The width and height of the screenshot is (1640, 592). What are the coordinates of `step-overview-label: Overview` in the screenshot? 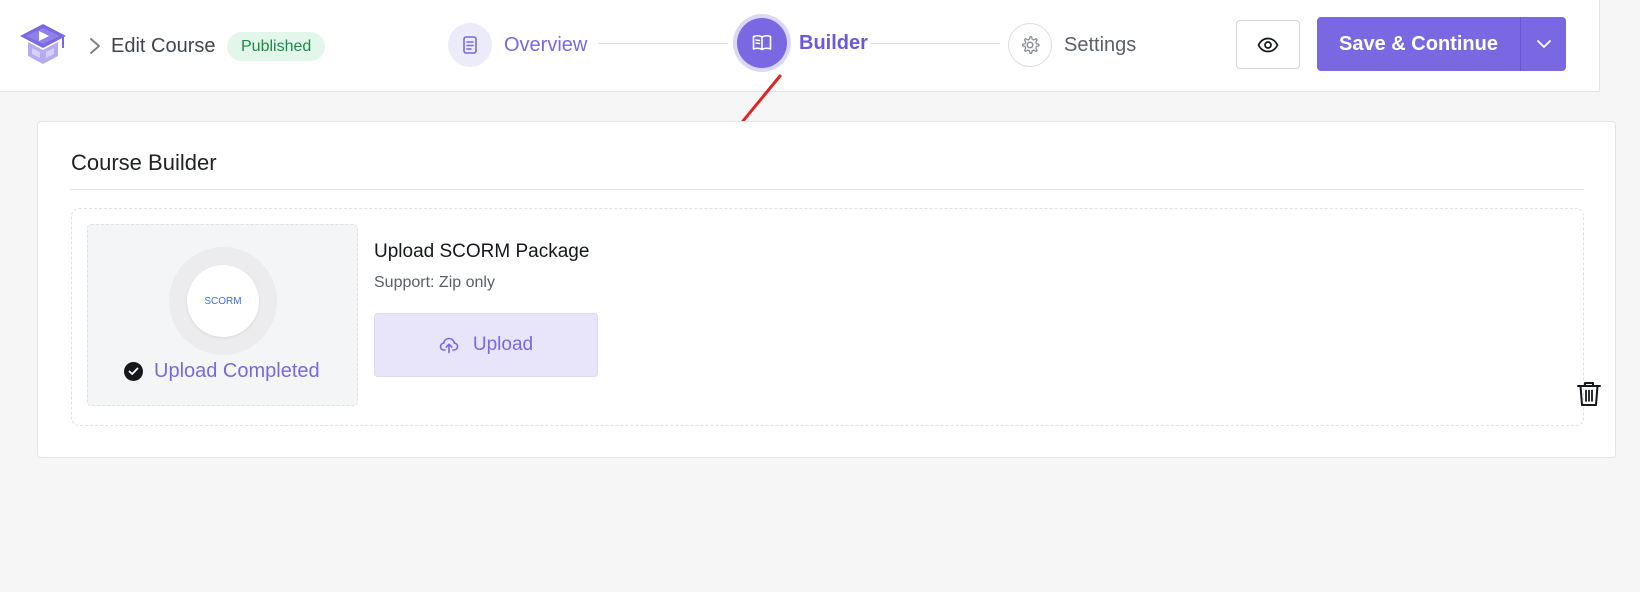 It's located at (546, 45).